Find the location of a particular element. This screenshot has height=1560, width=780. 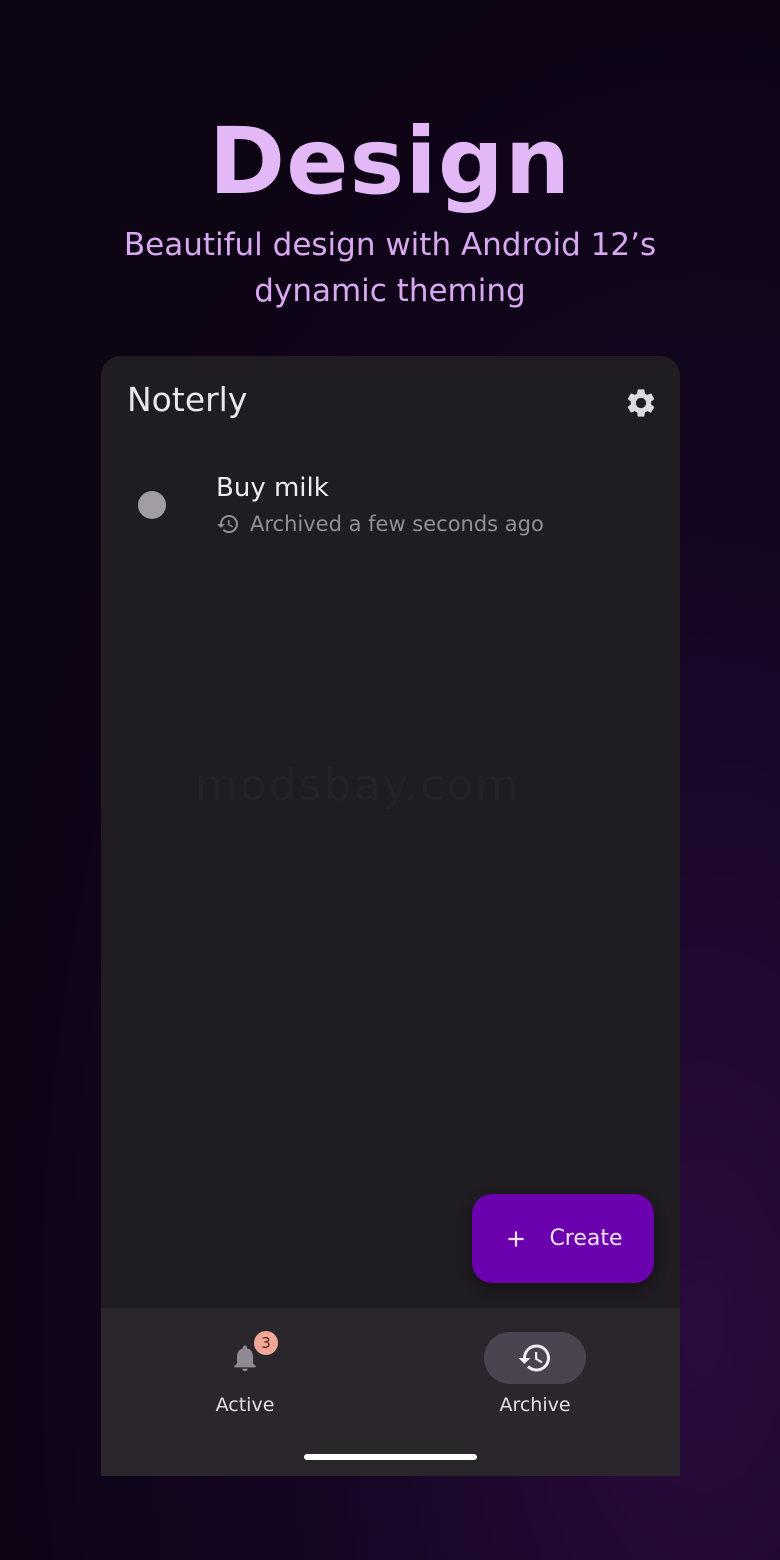

app-title: Noterly is located at coordinates (187, 399).